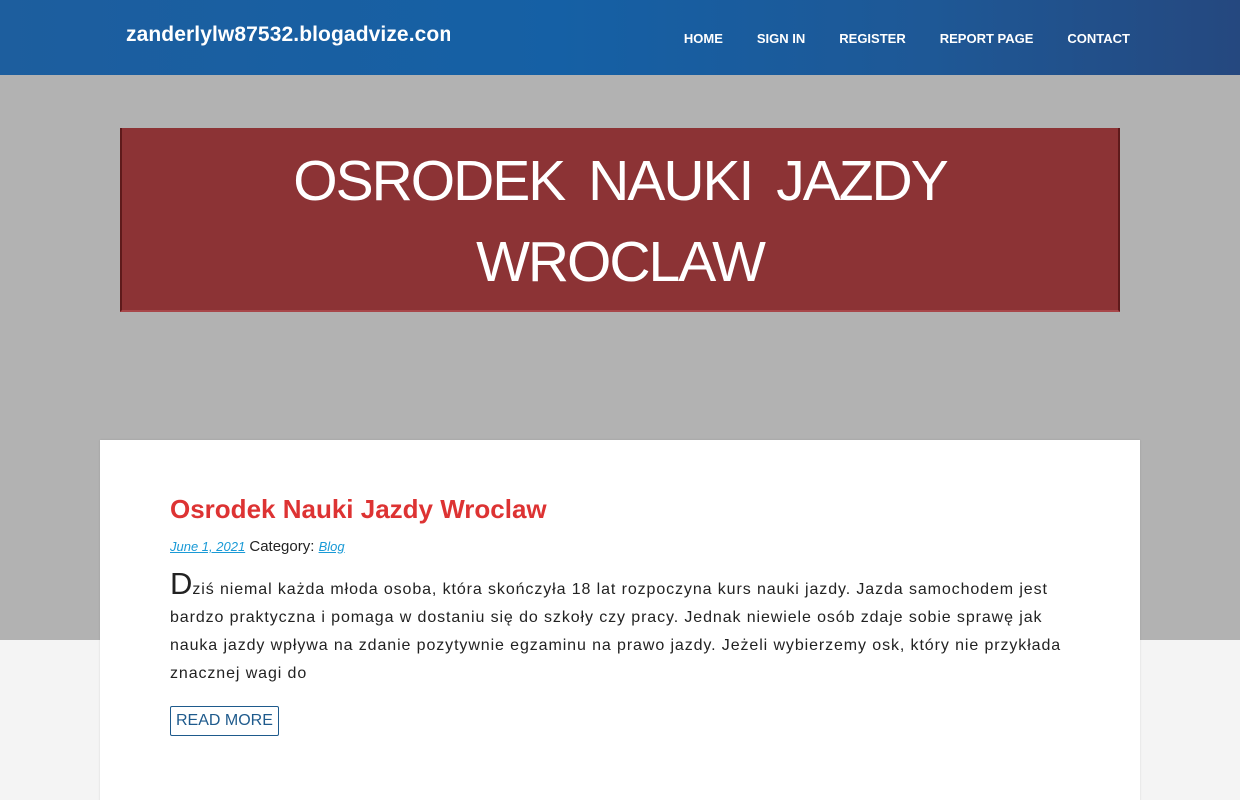 Image resolution: width=1240 pixels, height=800 pixels. I want to click on site-title-link: zanderlylw87532.blogadvize.com, so click(288, 35).